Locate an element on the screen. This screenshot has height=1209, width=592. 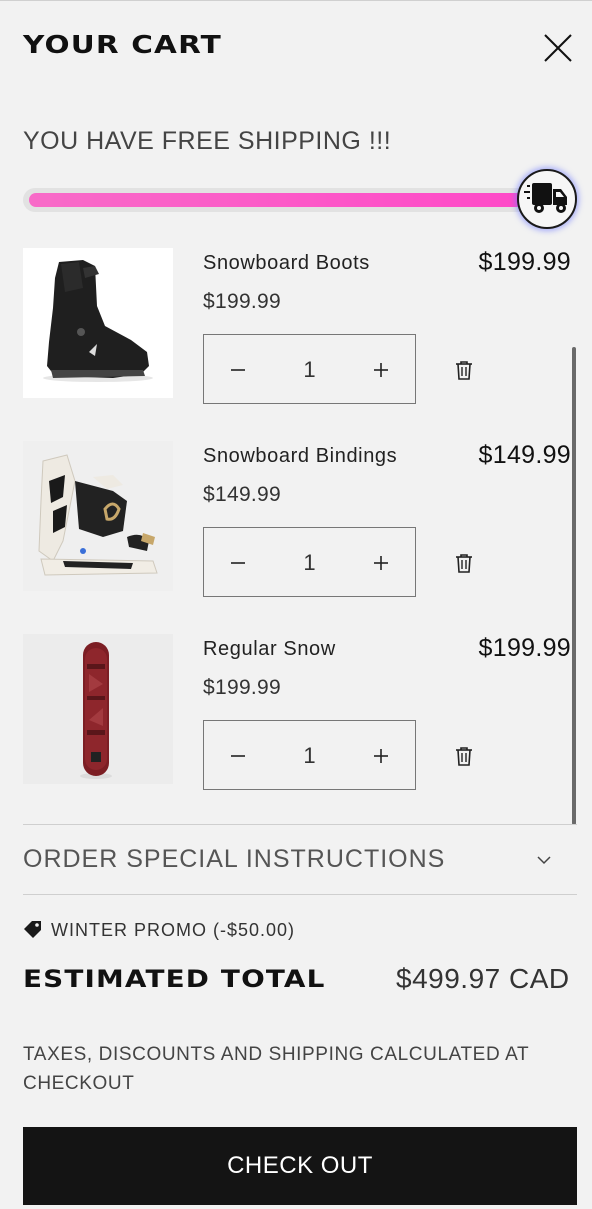
order-instructions-label: ORDER SPECIAL INSTRUCTIONS is located at coordinates (234, 859).